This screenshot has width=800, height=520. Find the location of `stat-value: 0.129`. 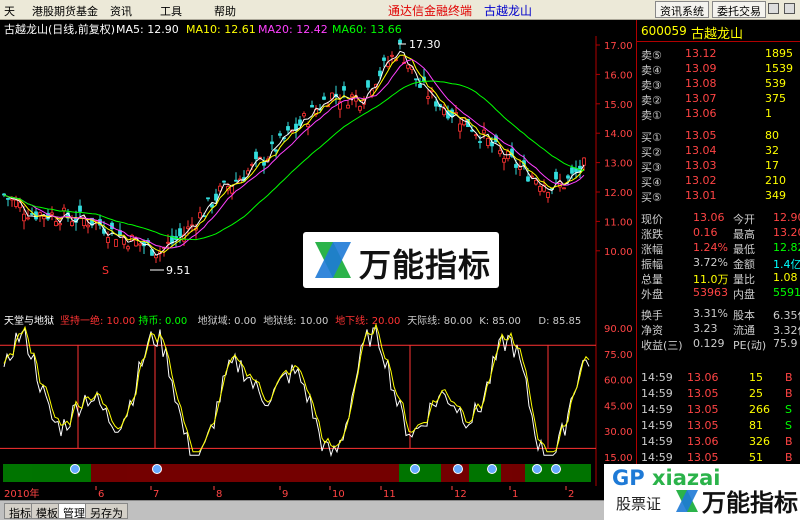

stat-value: 0.129 is located at coordinates (709, 343).